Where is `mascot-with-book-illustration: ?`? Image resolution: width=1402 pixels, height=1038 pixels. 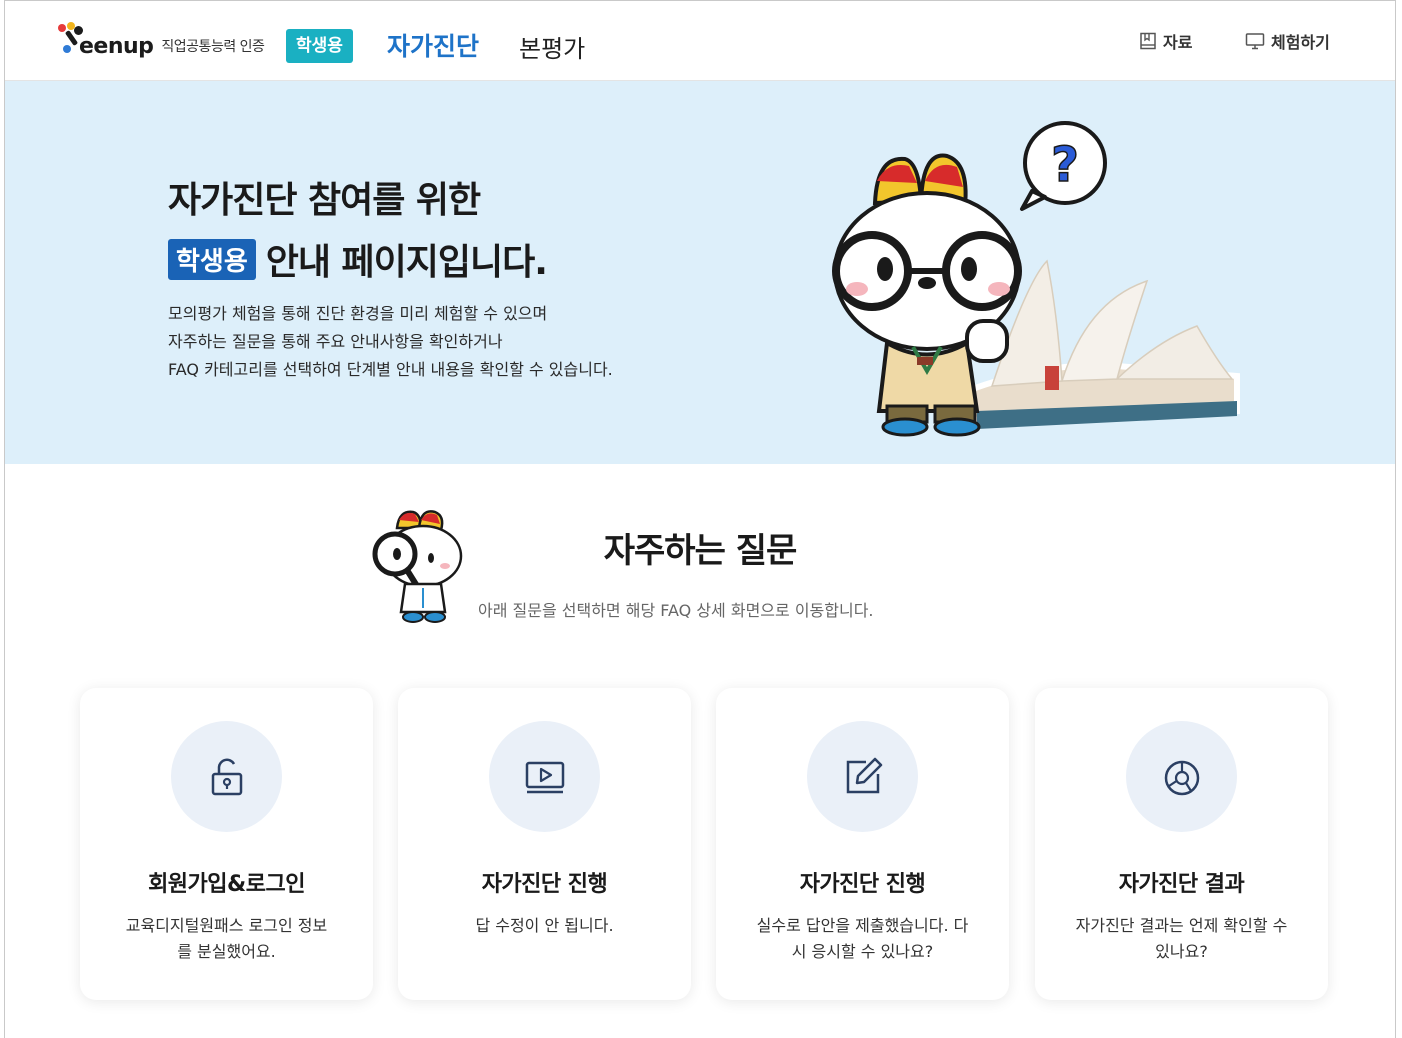 mascot-with-book-illustration: ? is located at coordinates (1036, 279).